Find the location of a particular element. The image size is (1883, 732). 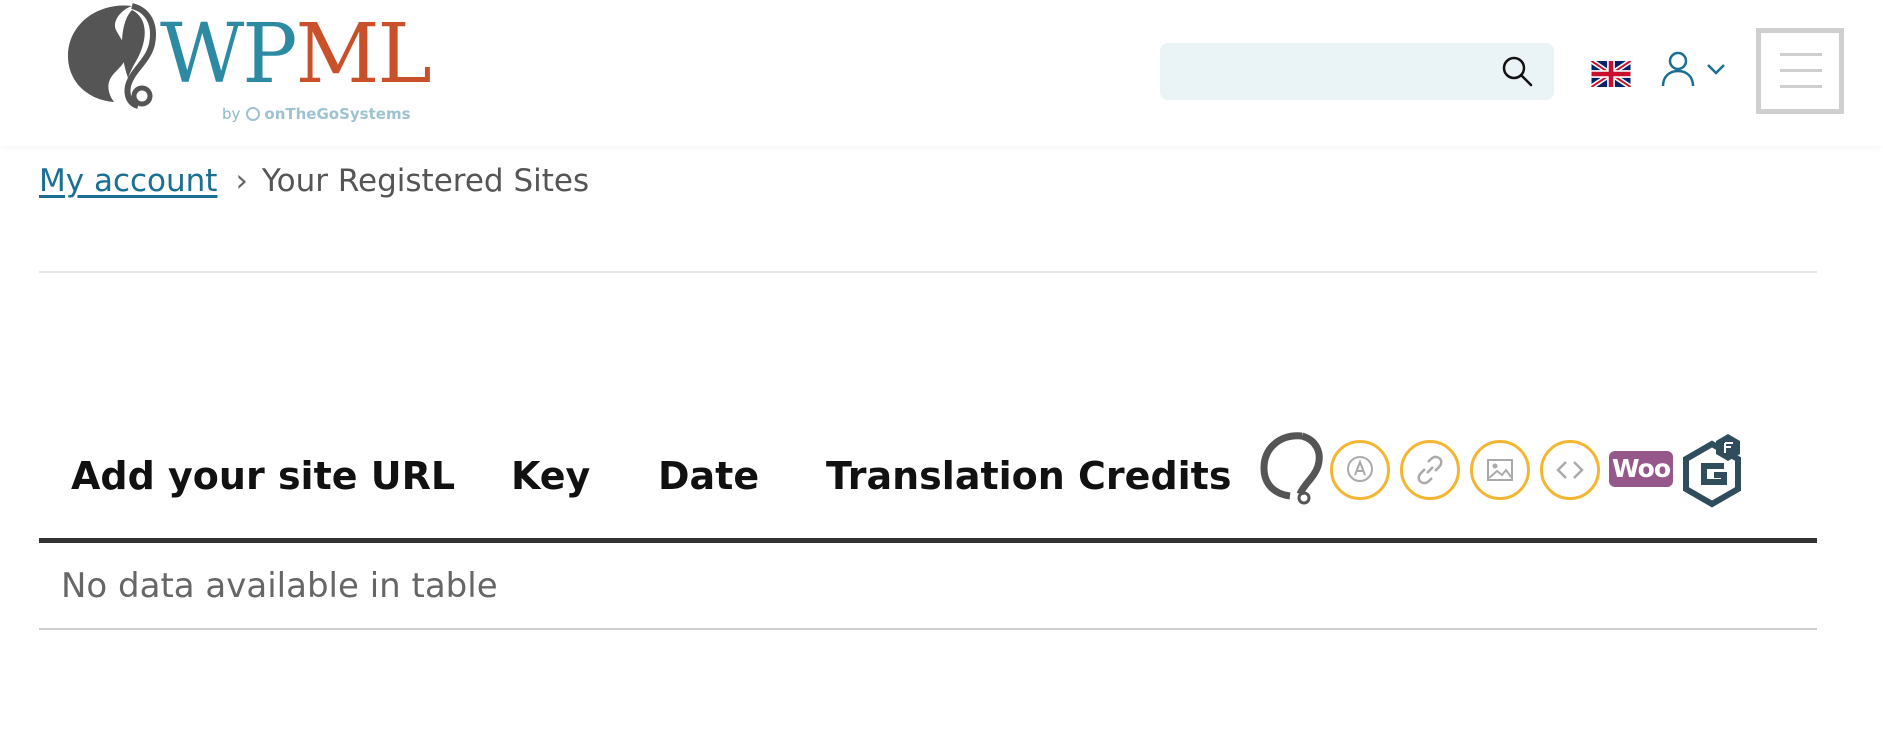

user-icon is located at coordinates (1678, 69).